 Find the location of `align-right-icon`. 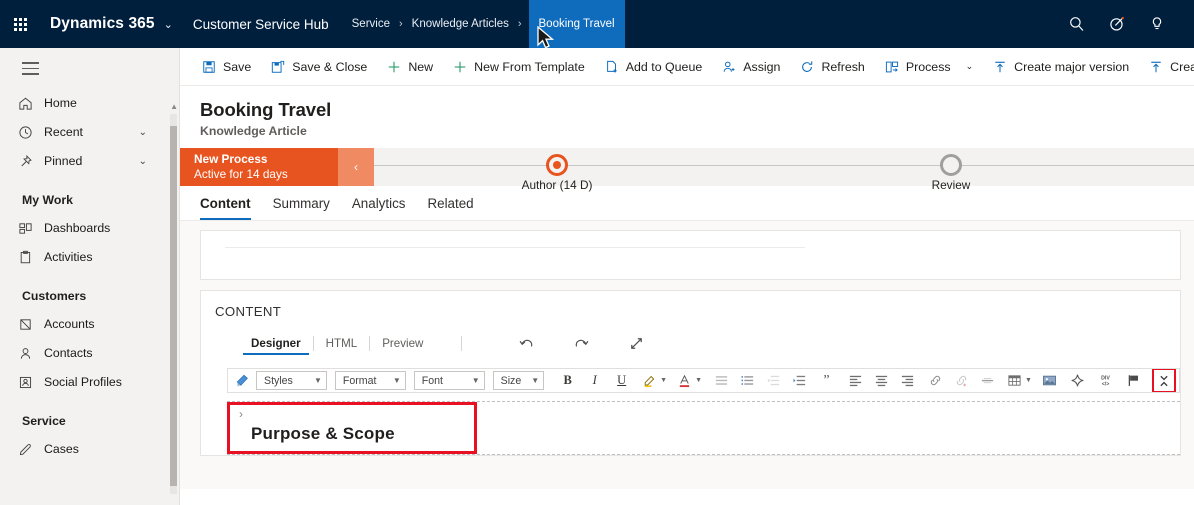

align-right-icon is located at coordinates (907, 380).